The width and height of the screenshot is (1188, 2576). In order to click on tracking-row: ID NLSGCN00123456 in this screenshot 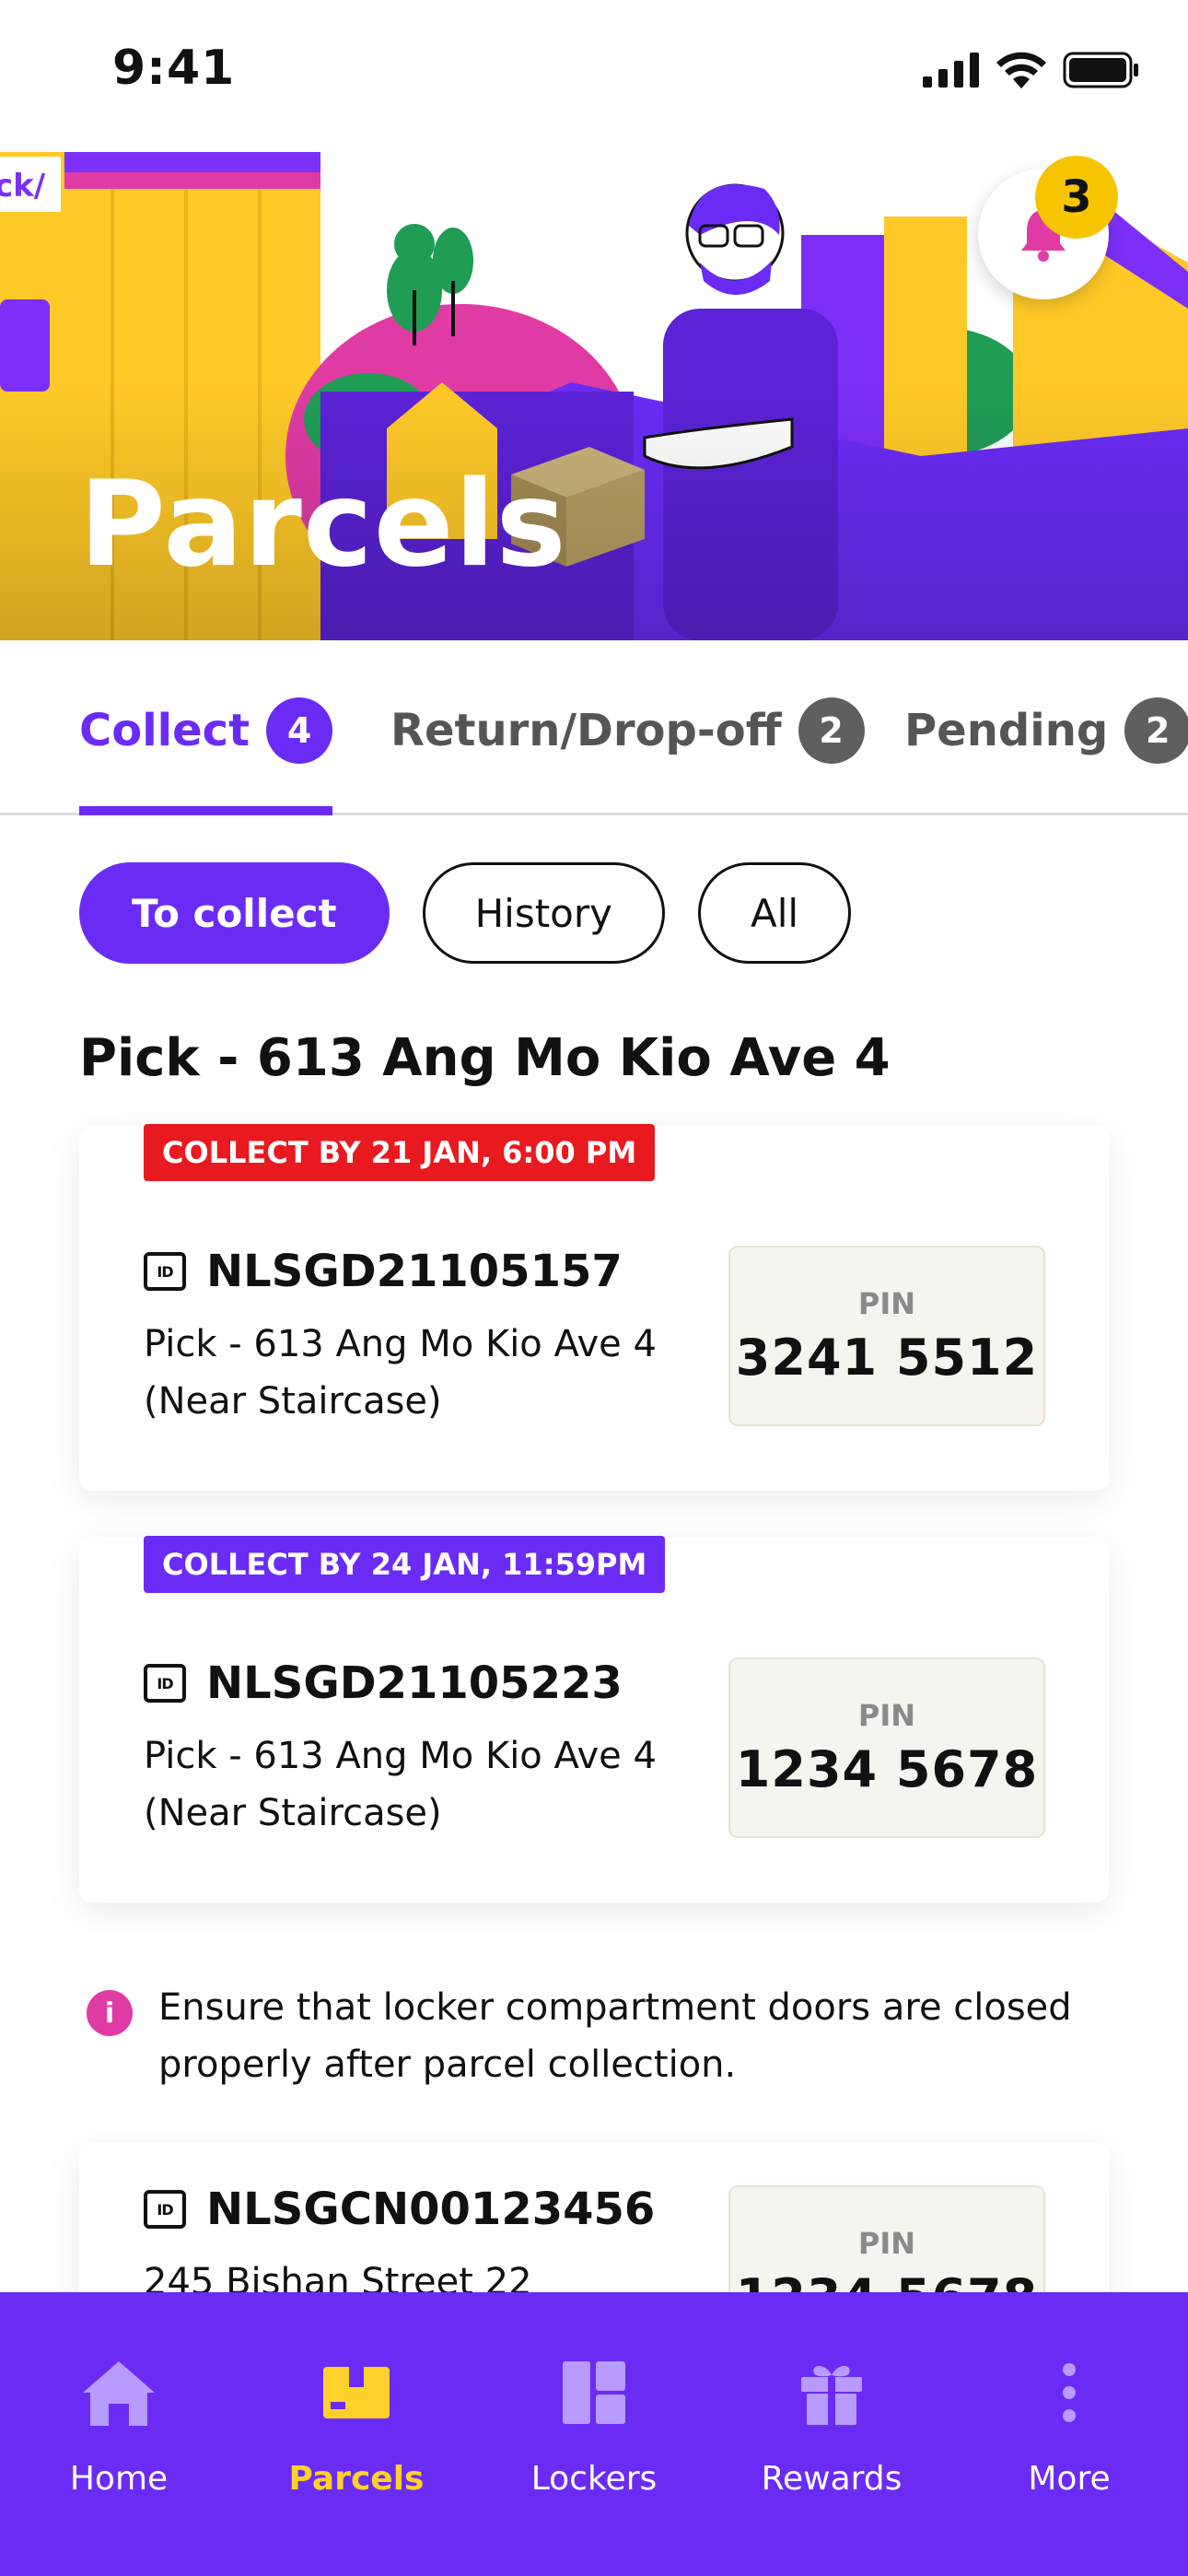, I will do `click(399, 2209)`.